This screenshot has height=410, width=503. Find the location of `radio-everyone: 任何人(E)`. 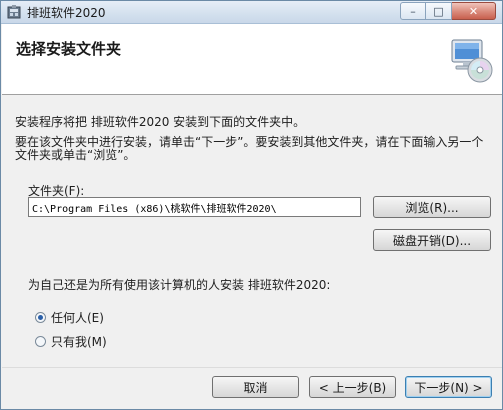

radio-everyone: 任何人(E) is located at coordinates (69, 317).